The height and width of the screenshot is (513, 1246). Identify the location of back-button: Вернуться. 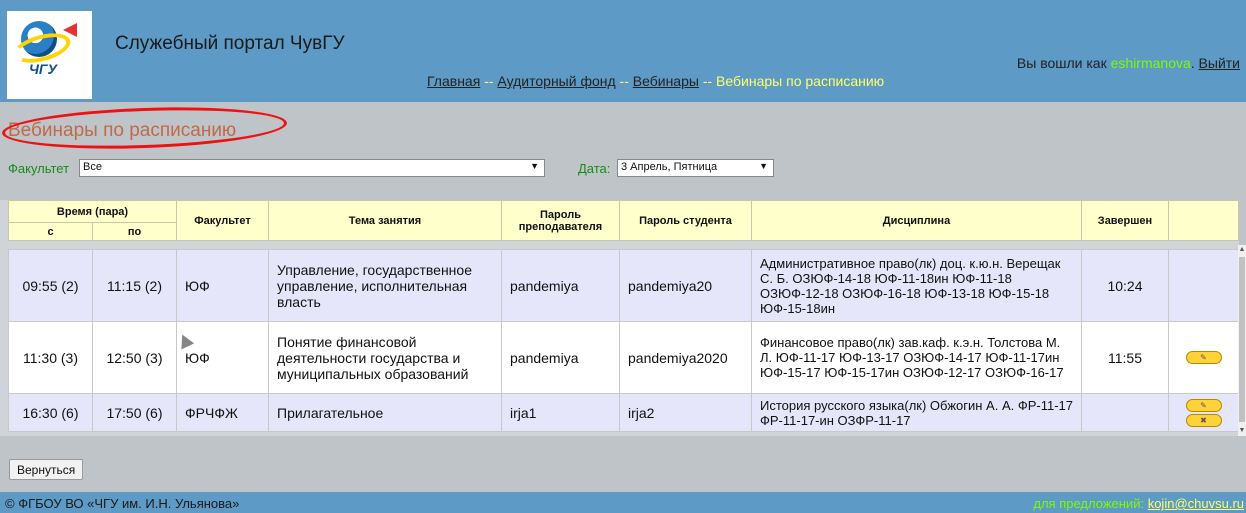
(46, 469).